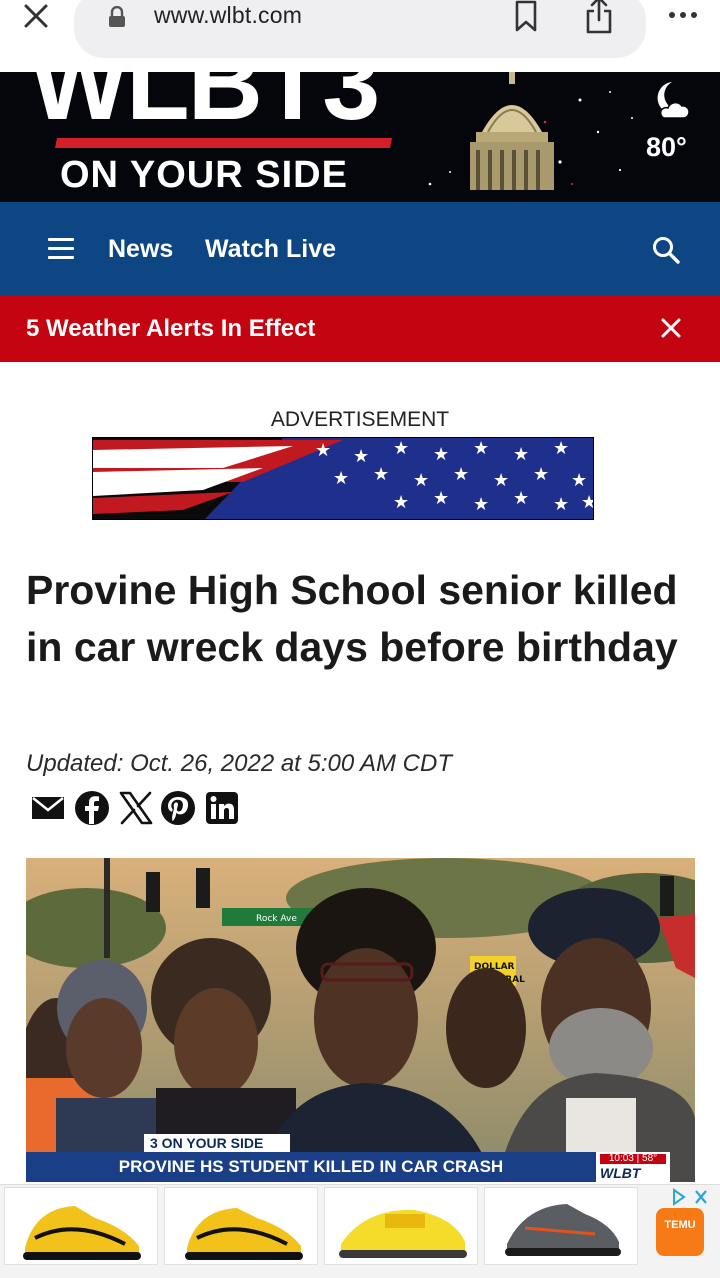 The width and height of the screenshot is (720, 1278). I want to click on weather-alert-banner: 5 Weather Alerts In Effect, so click(360, 329).